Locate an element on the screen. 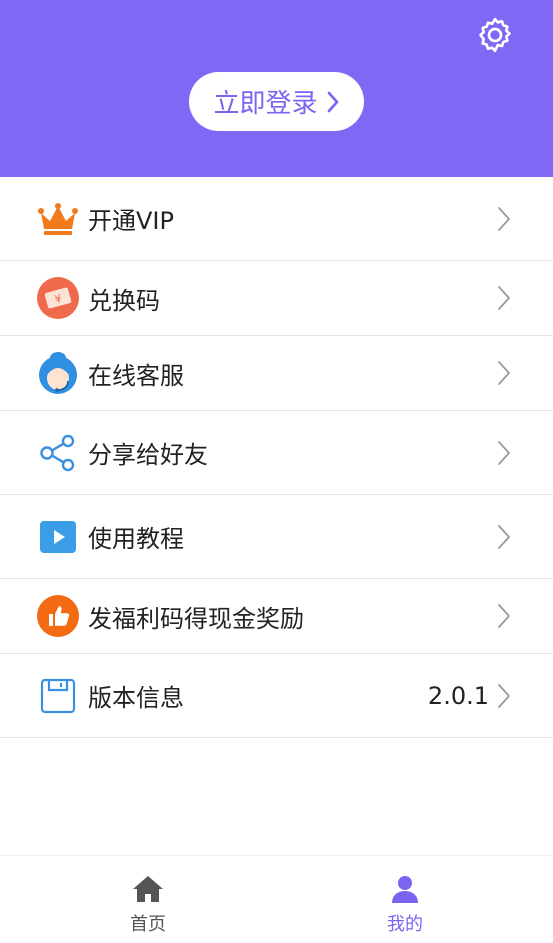 Image resolution: width=553 pixels, height=943 pixels. menu-item-support: 在线客服 is located at coordinates (276, 373).